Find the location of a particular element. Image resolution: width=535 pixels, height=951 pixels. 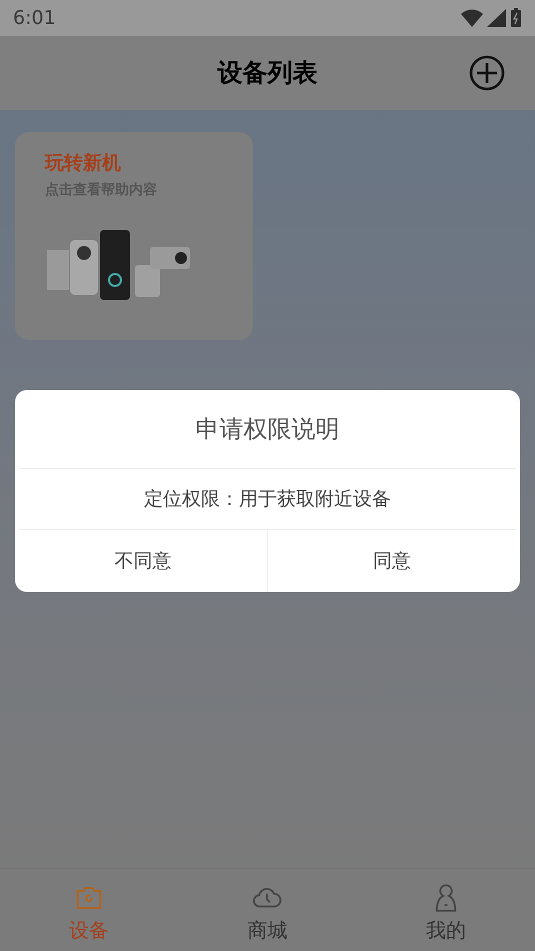

nav-tab: 商城 is located at coordinates (267, 910).